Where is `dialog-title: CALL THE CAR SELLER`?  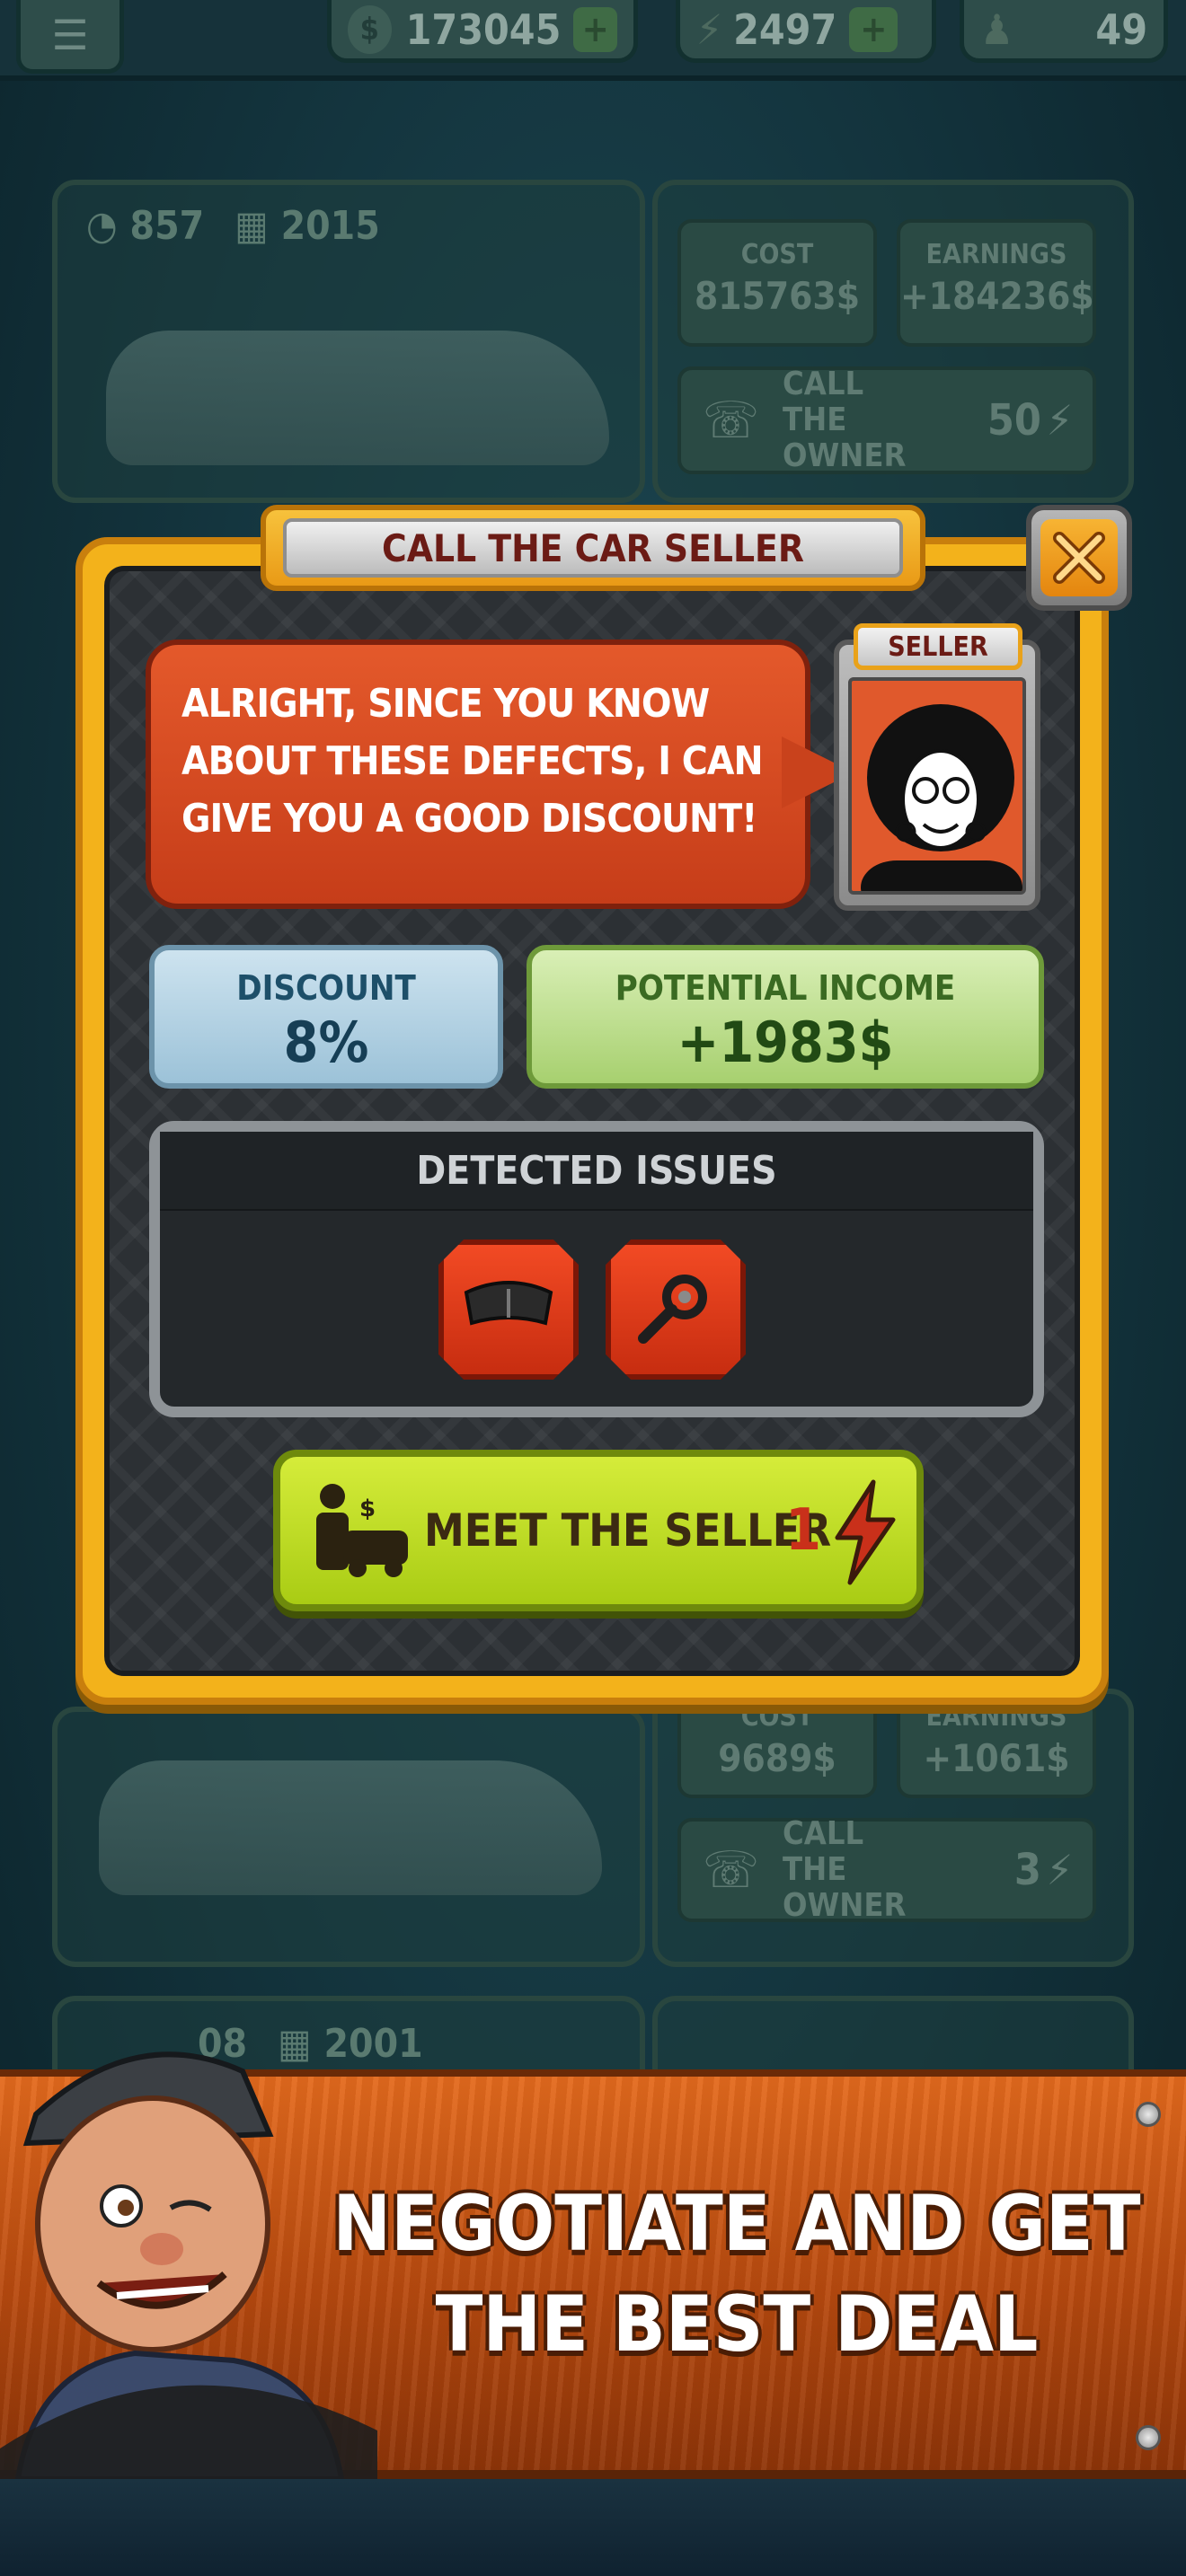
dialog-title: CALL THE CAR SELLER is located at coordinates (593, 548).